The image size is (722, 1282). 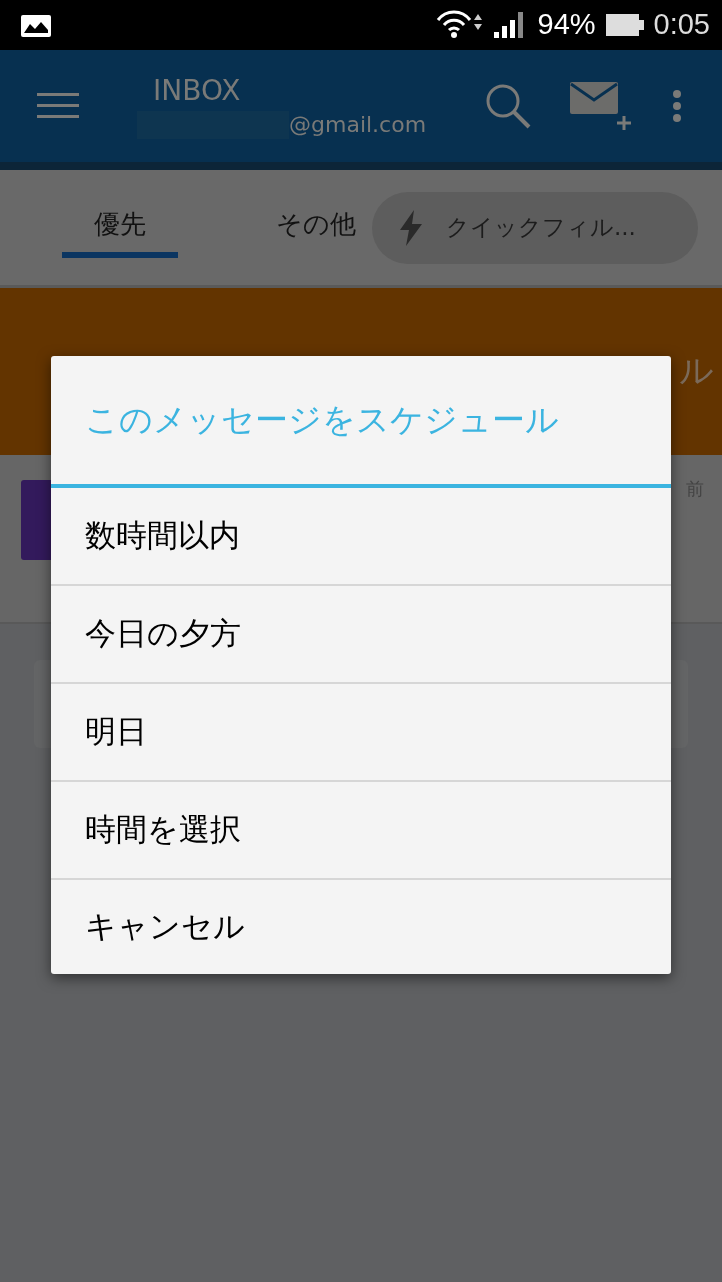 What do you see at coordinates (361, 537) in the screenshot?
I see `dialog-option: 数時間以内` at bounding box center [361, 537].